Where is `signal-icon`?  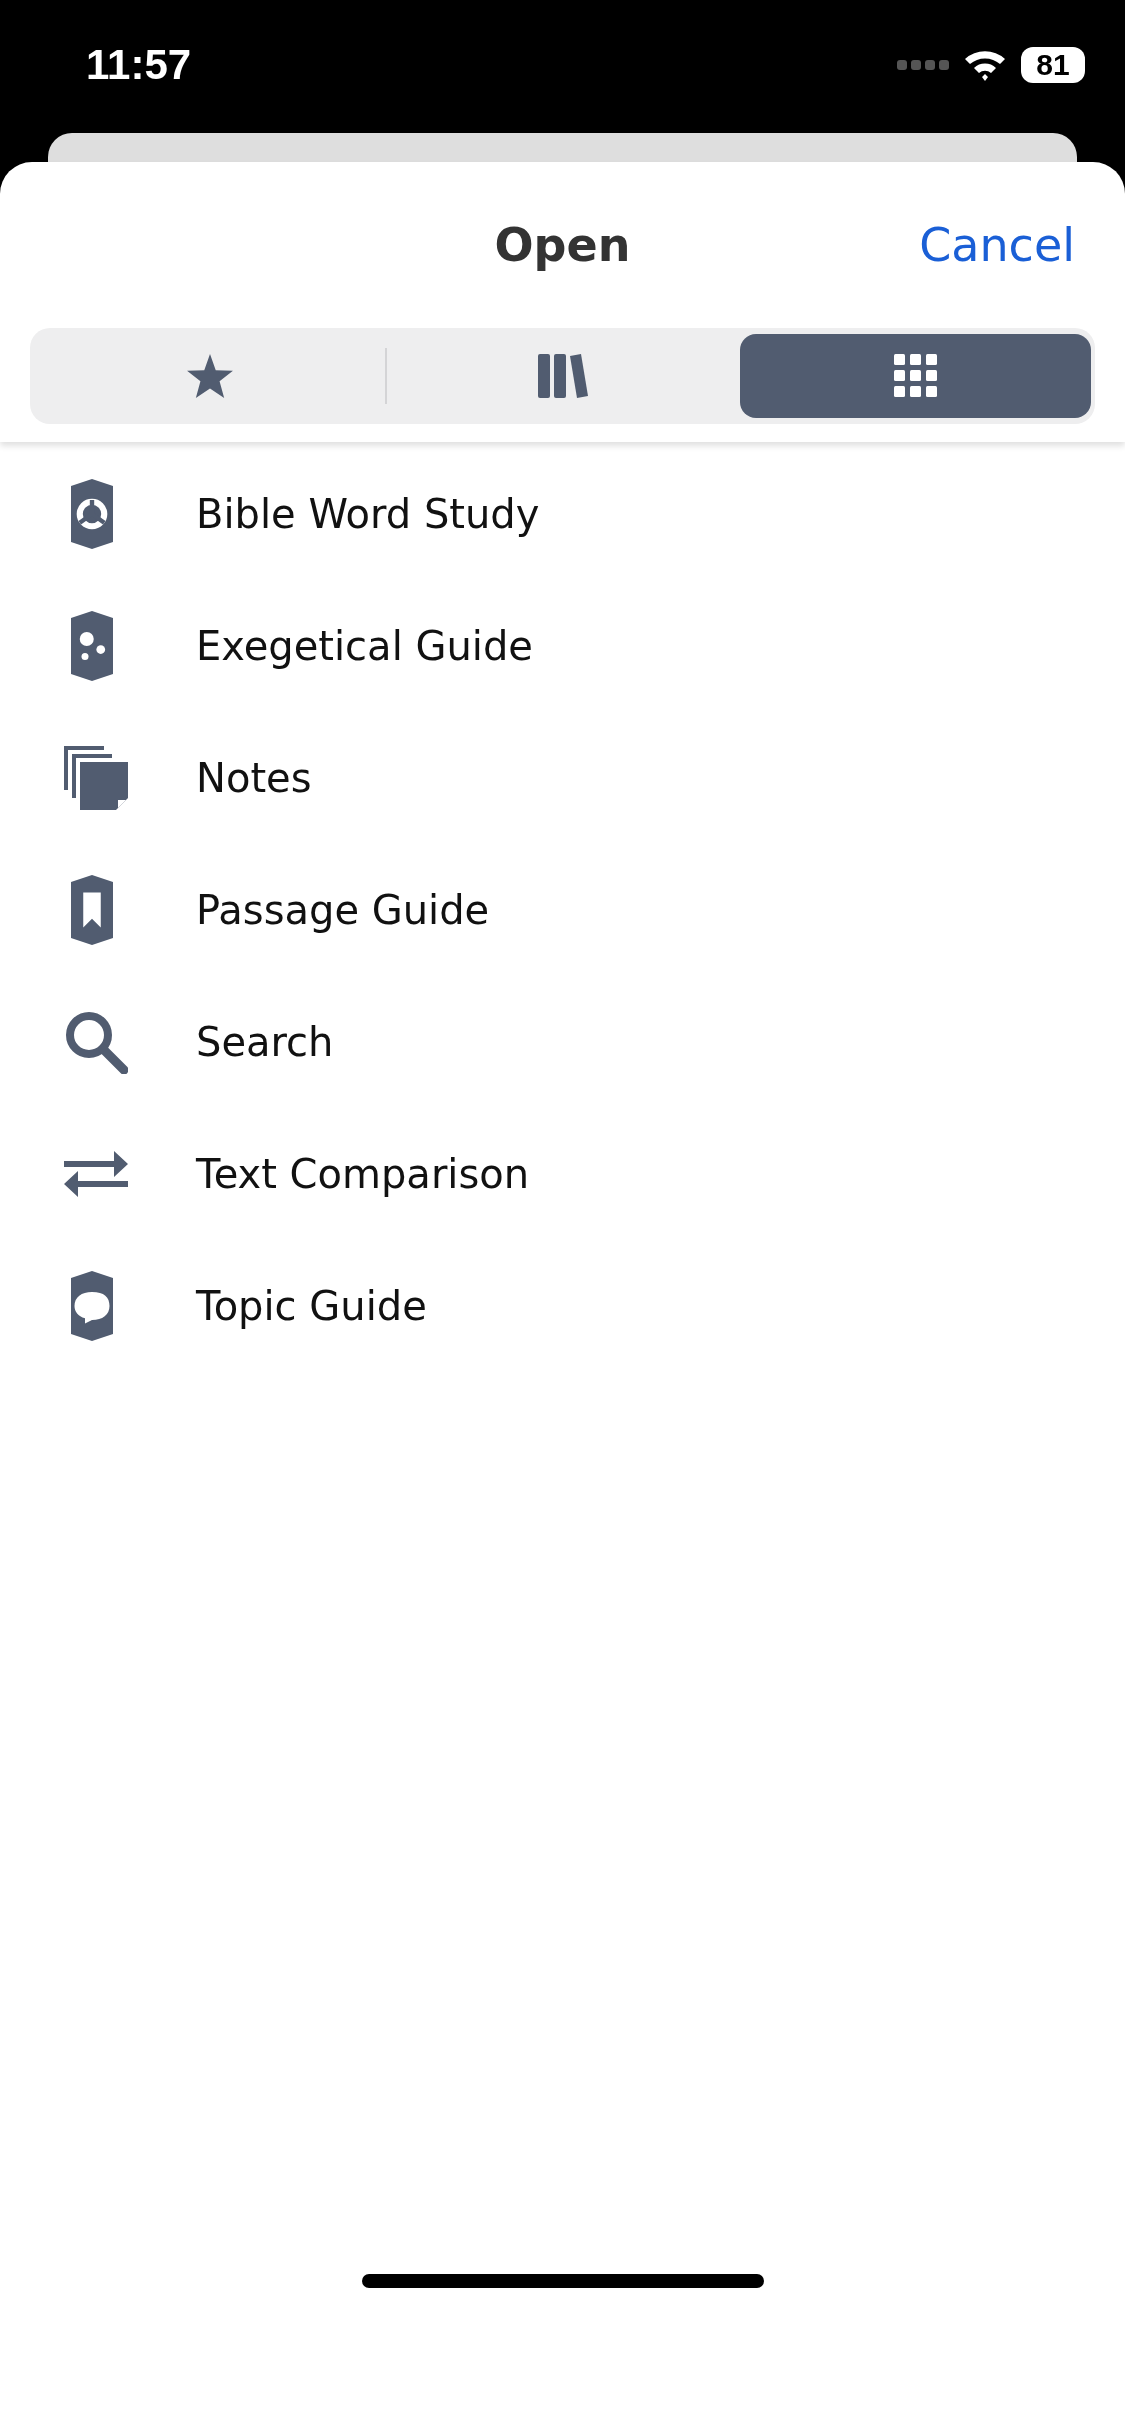
signal-icon is located at coordinates (923, 65).